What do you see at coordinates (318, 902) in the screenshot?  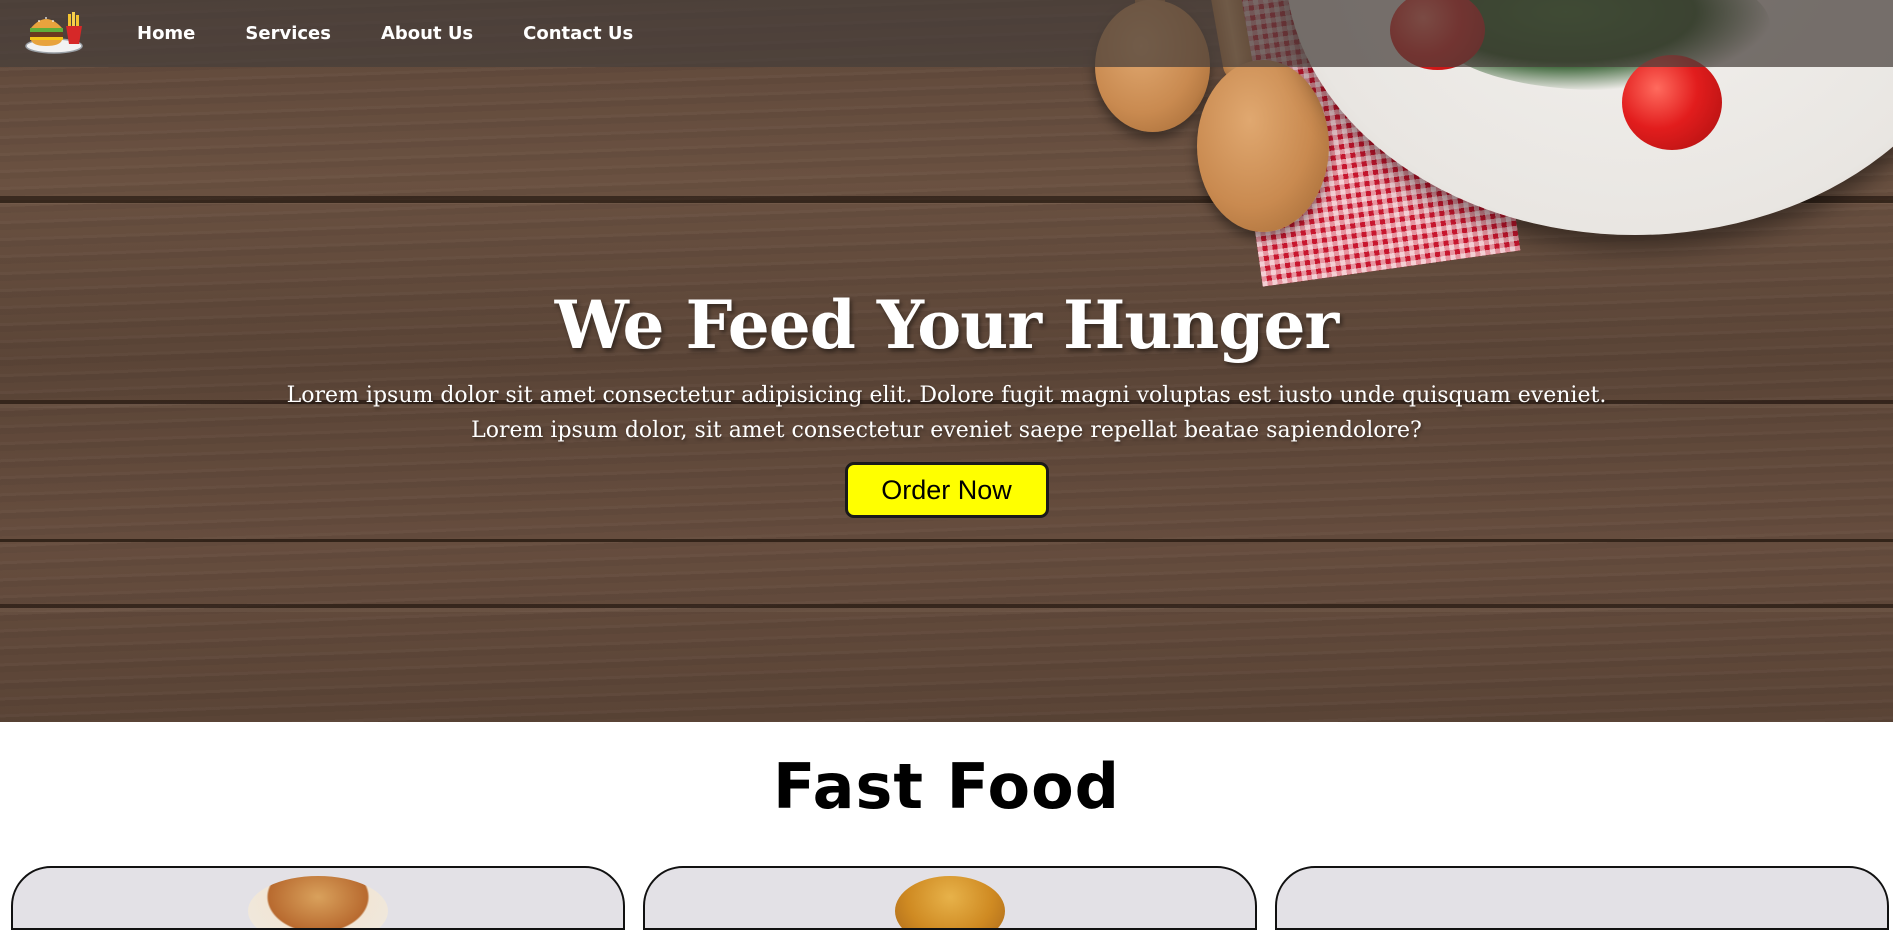 I see `pizza-image` at bounding box center [318, 902].